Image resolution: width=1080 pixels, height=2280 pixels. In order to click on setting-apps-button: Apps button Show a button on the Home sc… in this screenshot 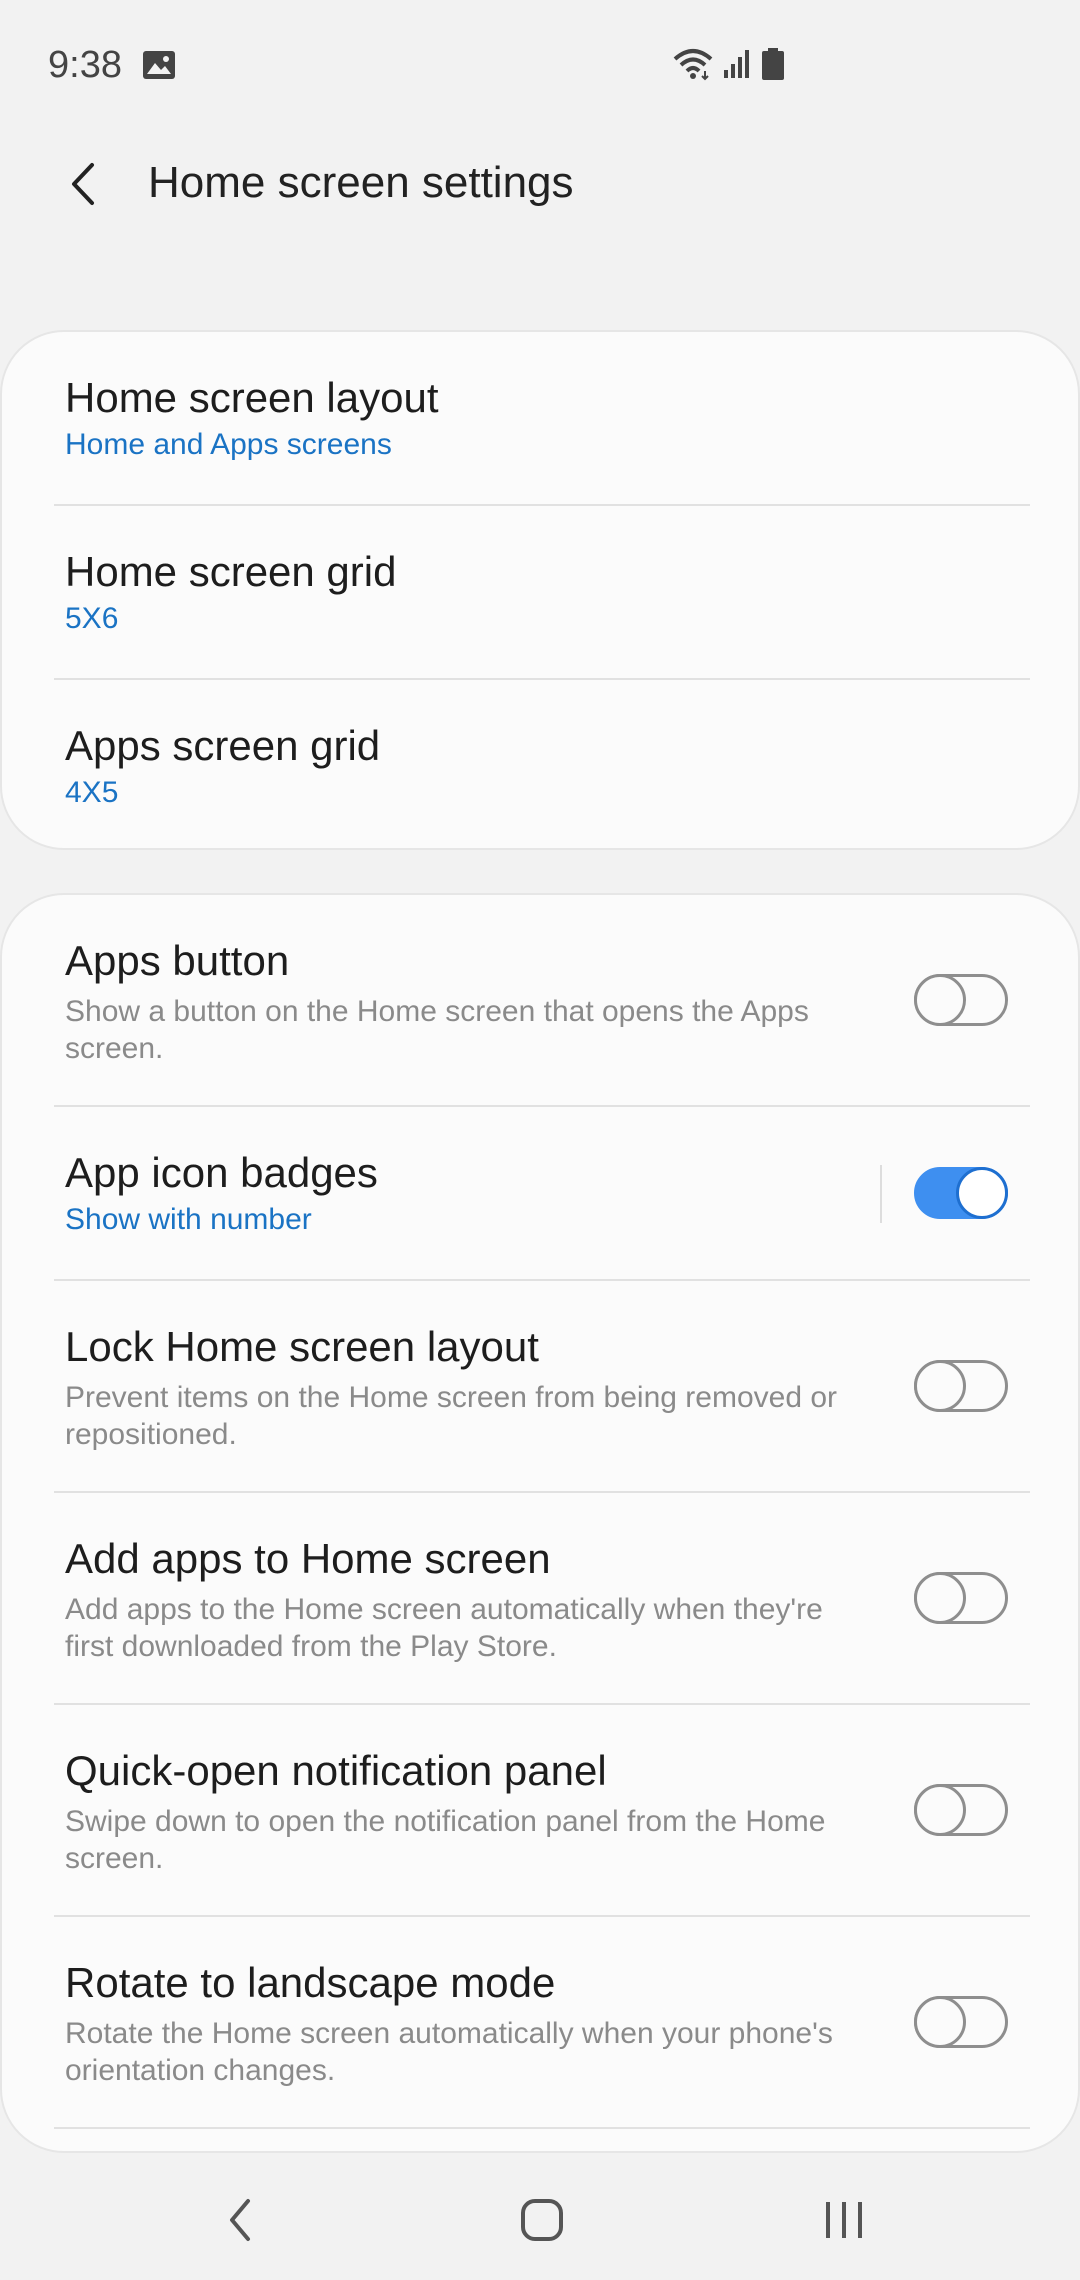, I will do `click(541, 1000)`.